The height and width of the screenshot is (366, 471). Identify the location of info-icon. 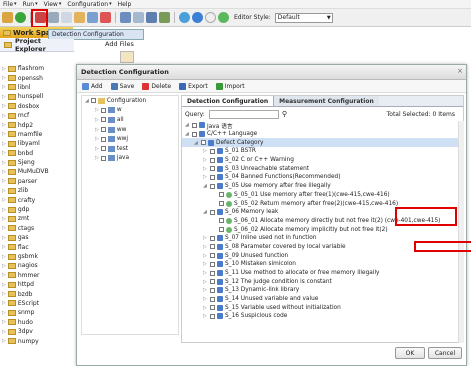
(197, 17).